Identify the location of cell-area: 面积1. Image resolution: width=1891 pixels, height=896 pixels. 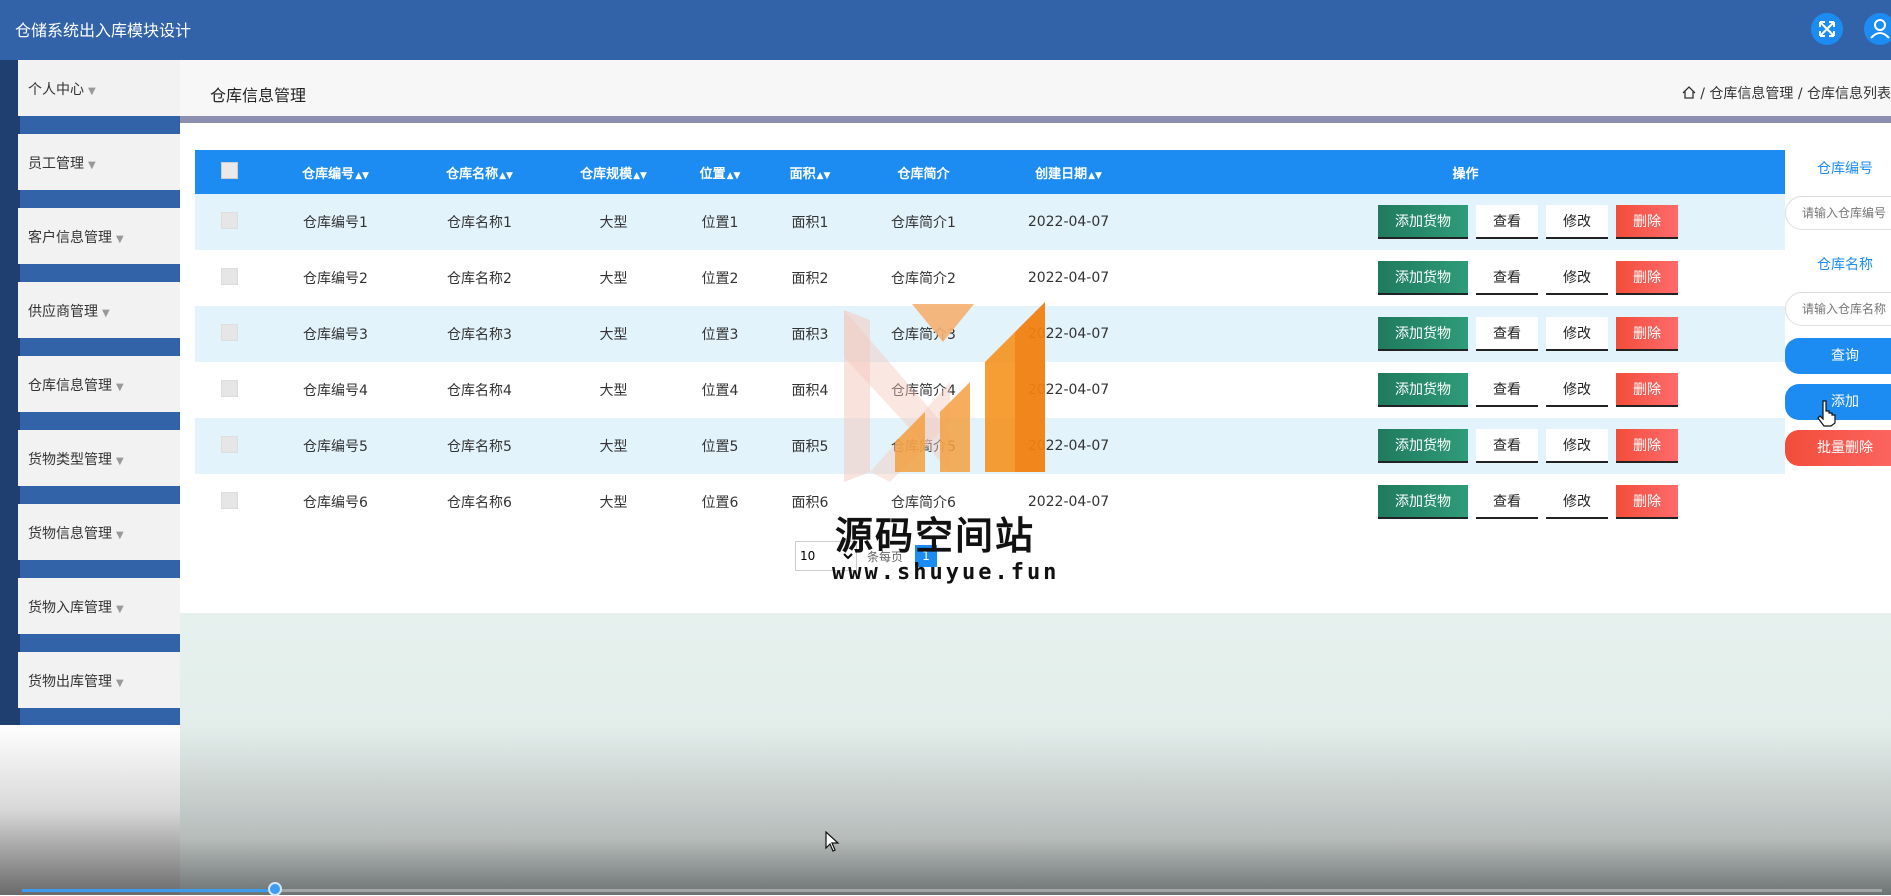
(810, 223).